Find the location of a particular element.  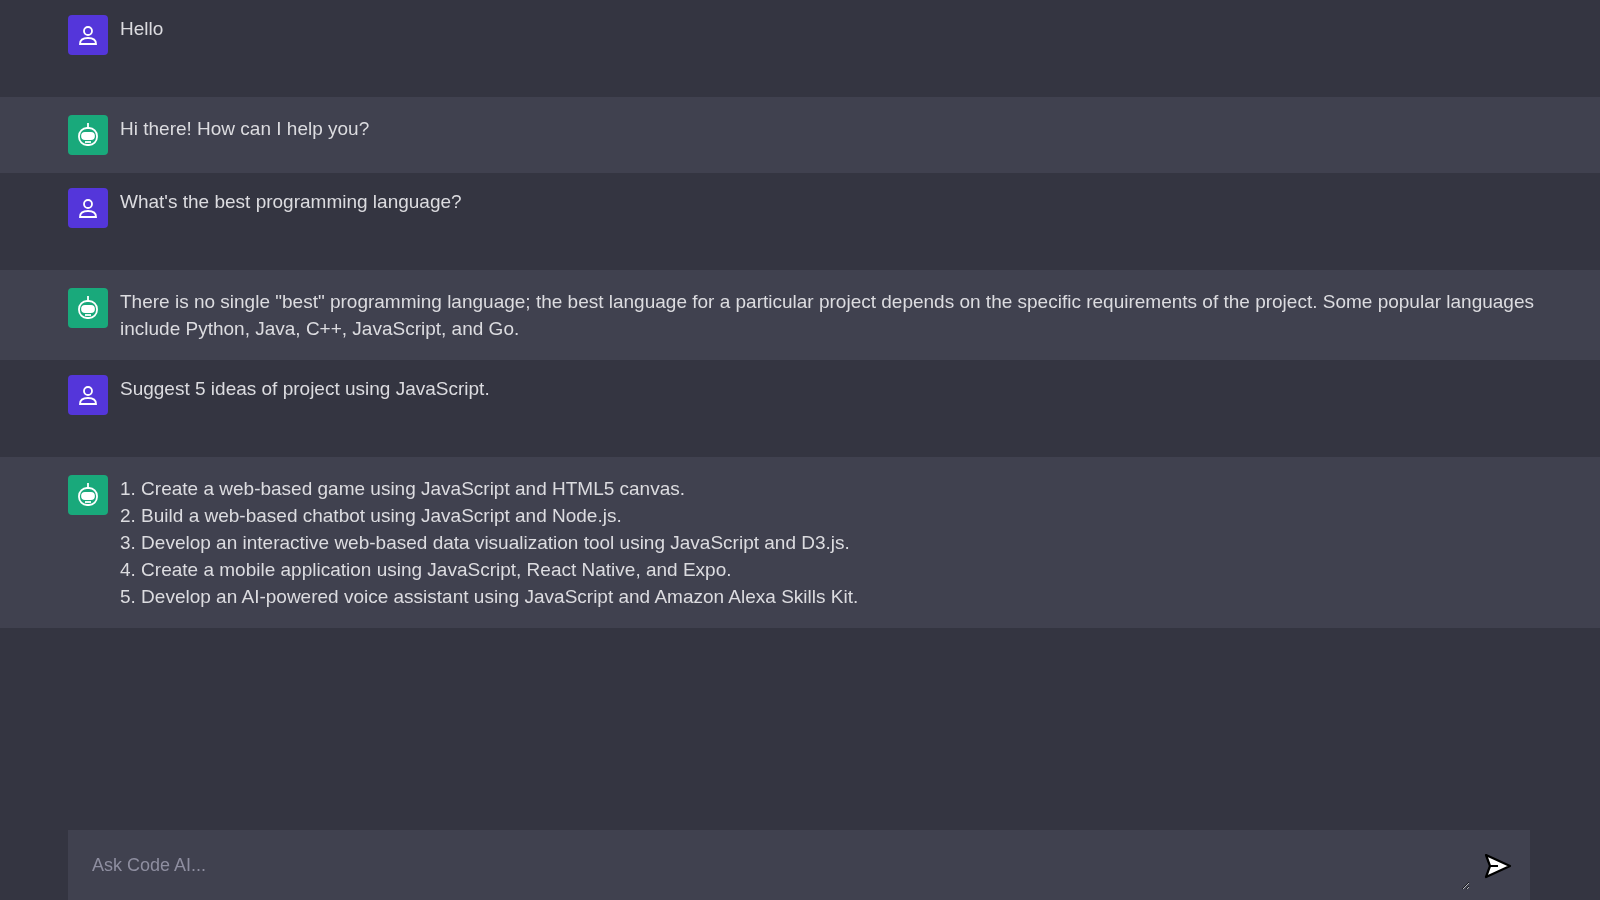

message-text: 5. Develop an AI-powered voice assistant using JavaScript and Amazon Alexa Skills Kit. is located at coordinates (489, 597).